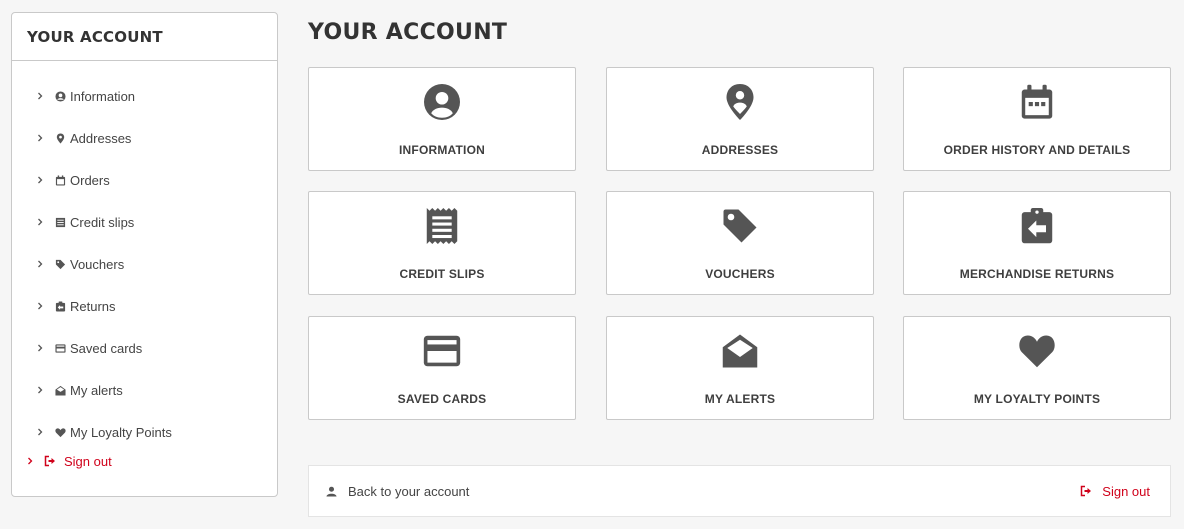 The image size is (1184, 529). Describe the element at coordinates (144, 180) in the screenshot. I see `sidebar-item-orders: Orders` at that location.